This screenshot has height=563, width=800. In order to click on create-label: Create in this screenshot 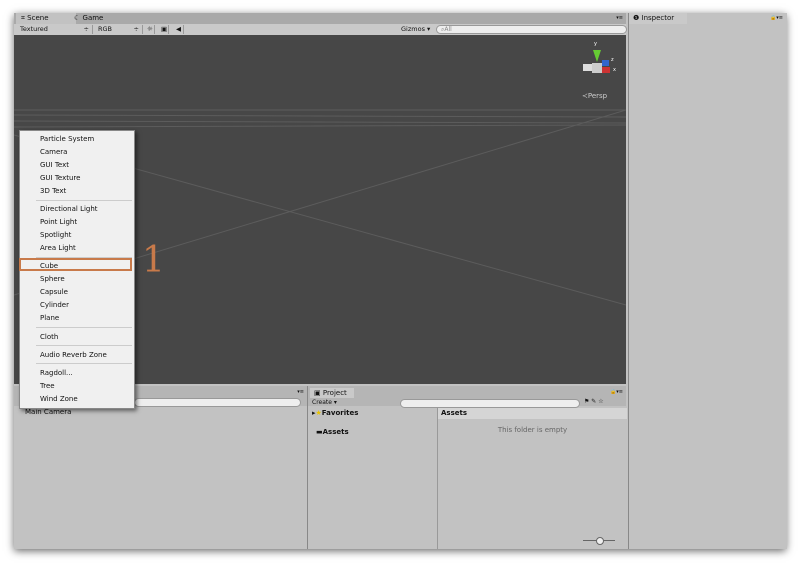, I will do `click(322, 402)`.